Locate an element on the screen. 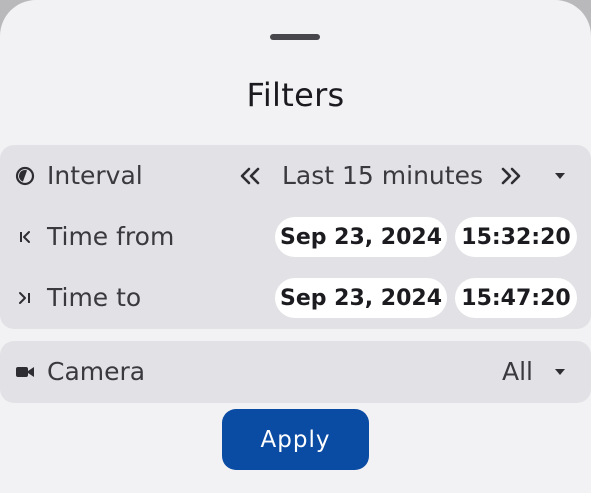  time-from-row: Time from Sep 23, 2024 15:32:20 is located at coordinates (295, 237).